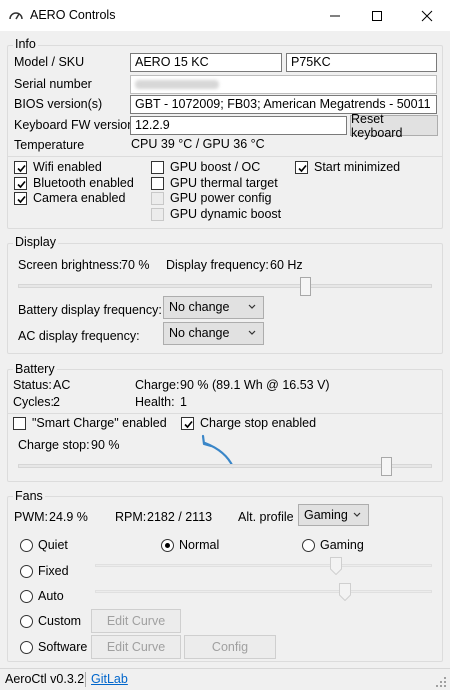 The width and height of the screenshot is (450, 690). I want to click on gitlab-link: GitLab, so click(109, 679).